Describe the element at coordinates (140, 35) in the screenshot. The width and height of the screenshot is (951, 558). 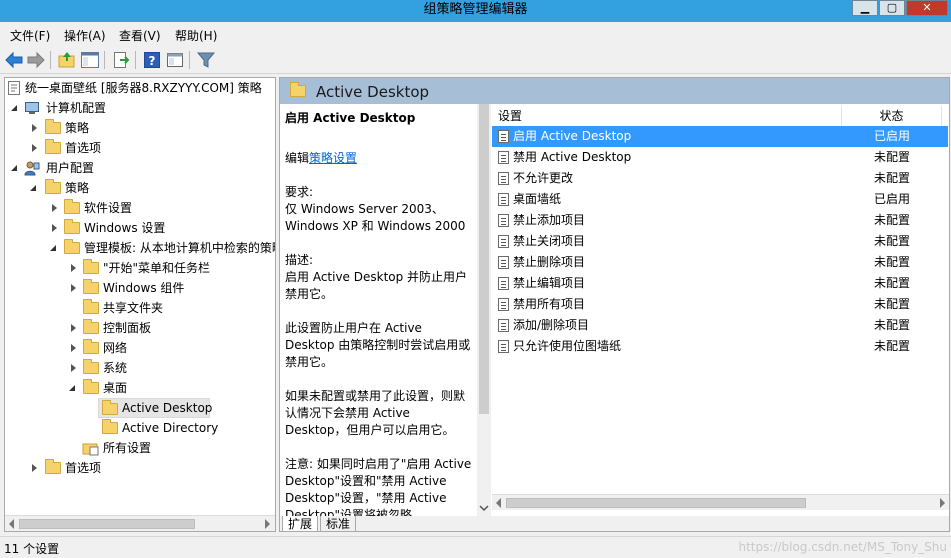
I see `menu-view: 查看(V)` at that location.